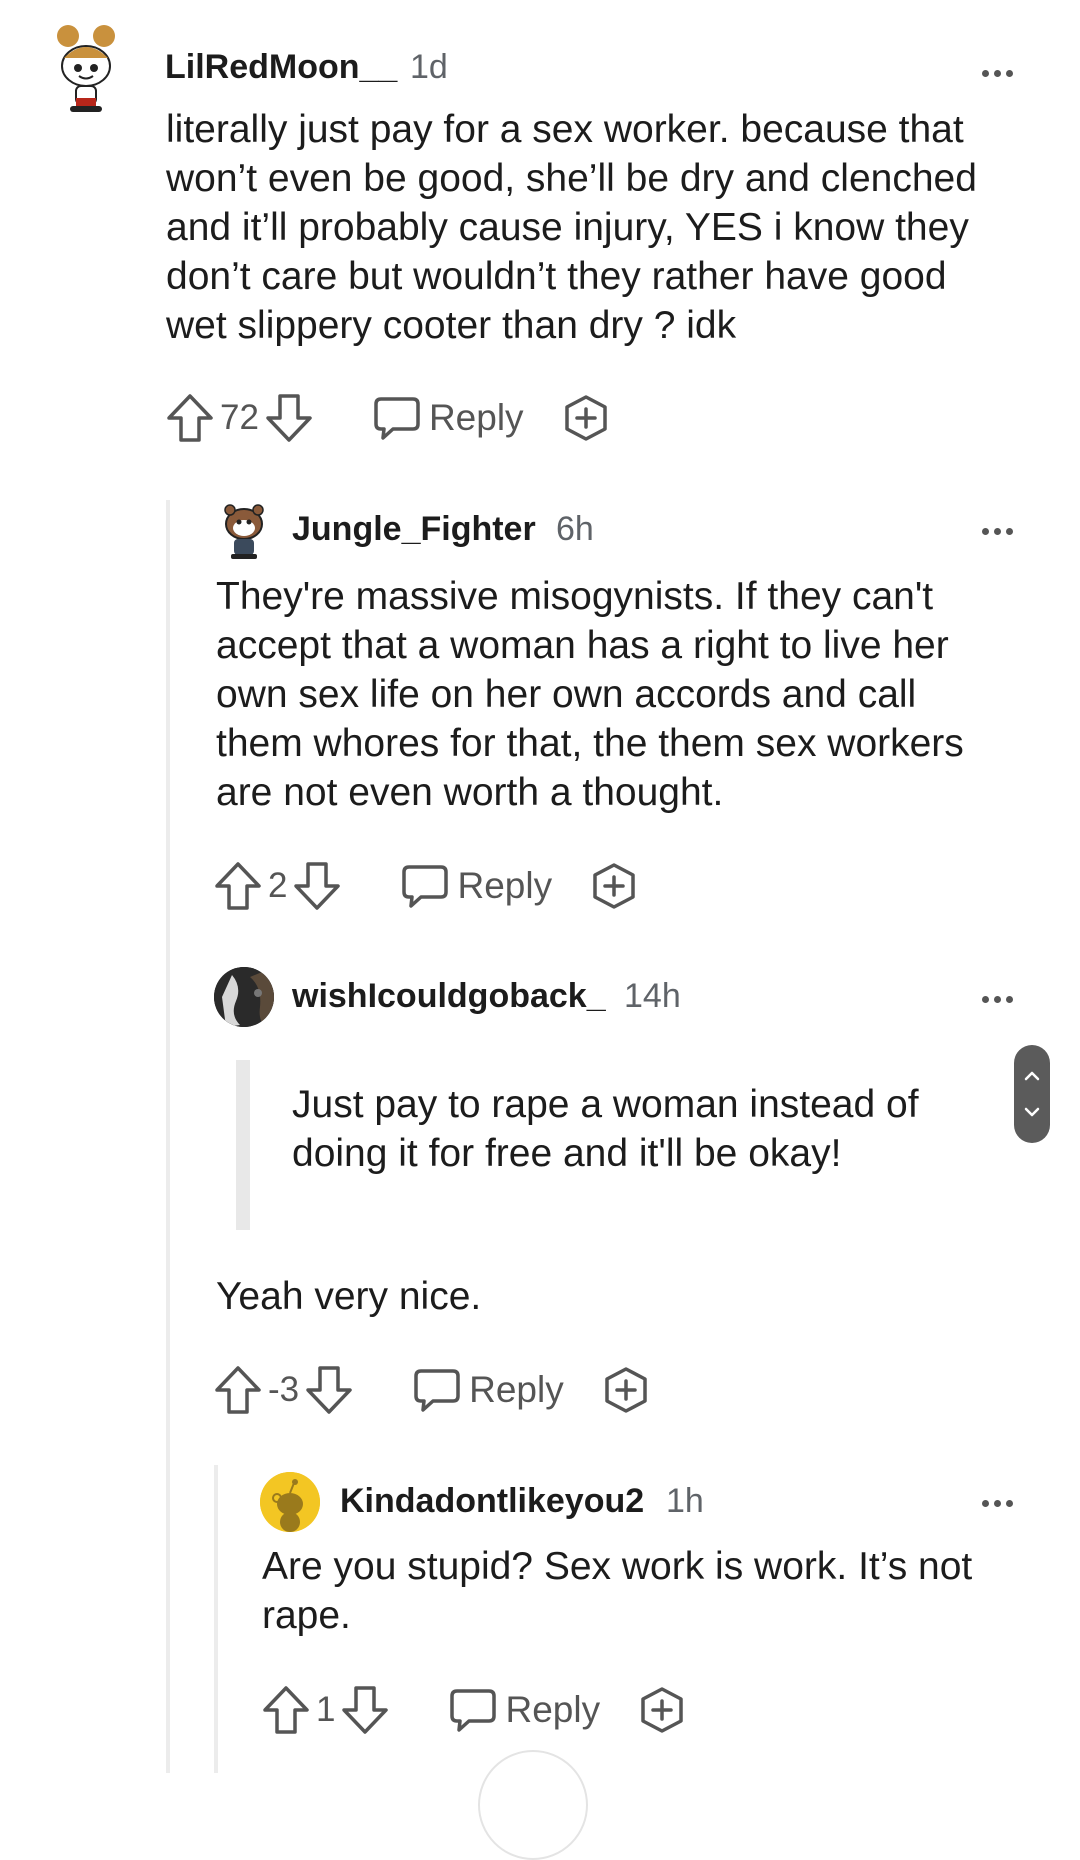 This screenshot has width=1080, height=1860. Describe the element at coordinates (451, 325) in the screenshot. I see `comment-line: wet slippery cooter than dry ? idk` at that location.